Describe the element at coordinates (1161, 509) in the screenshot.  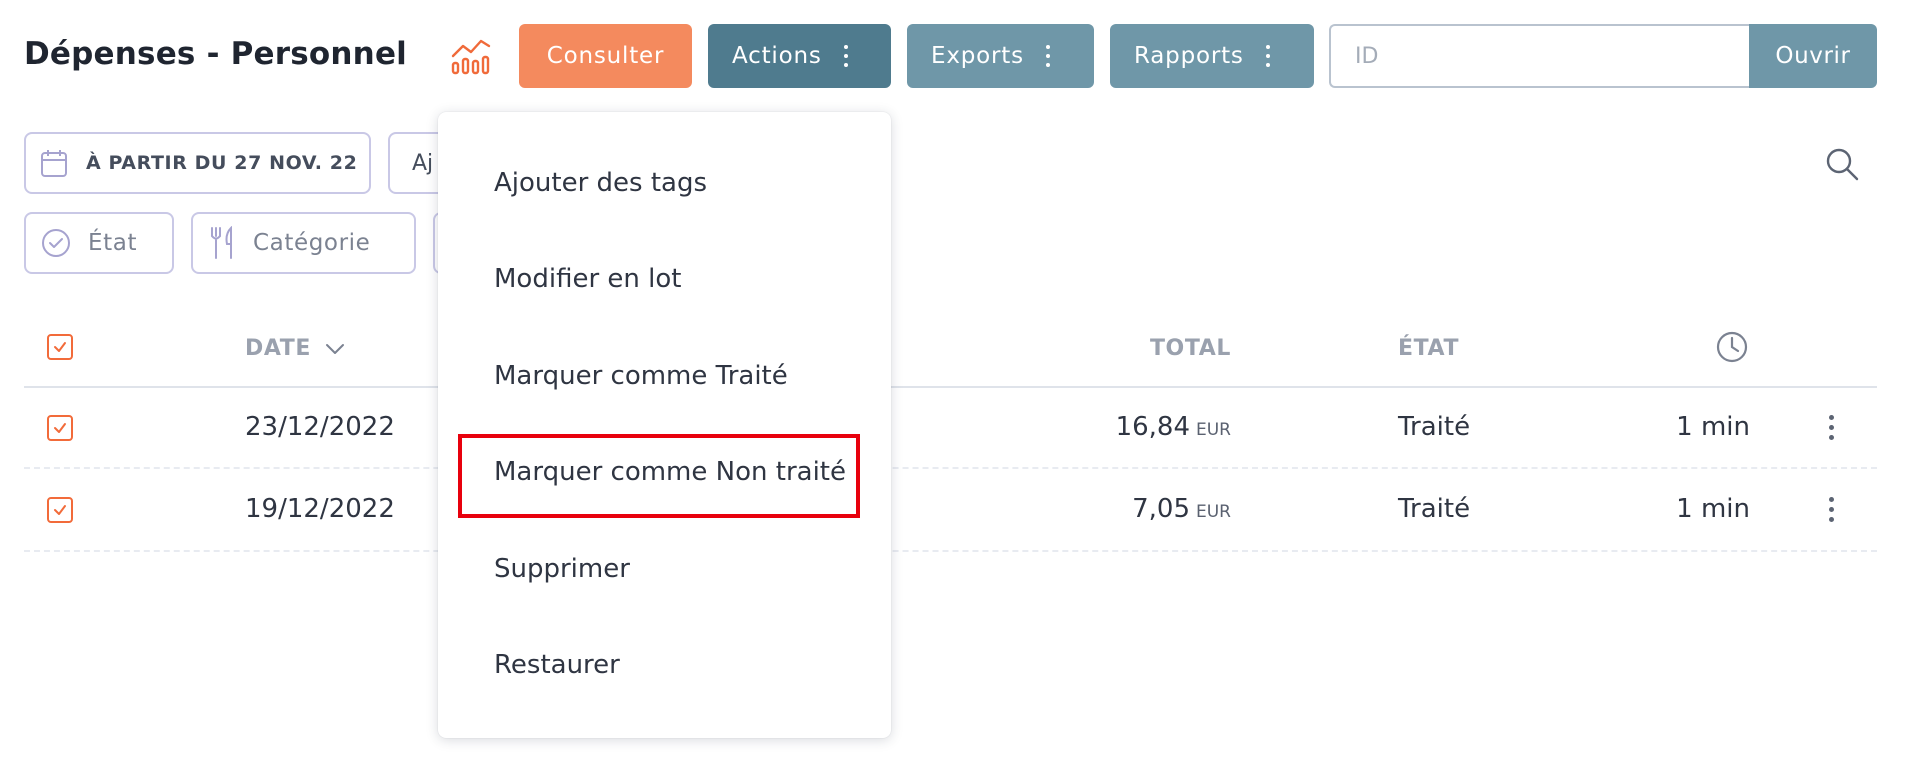
I see `row-total-amount: 7,05` at that location.